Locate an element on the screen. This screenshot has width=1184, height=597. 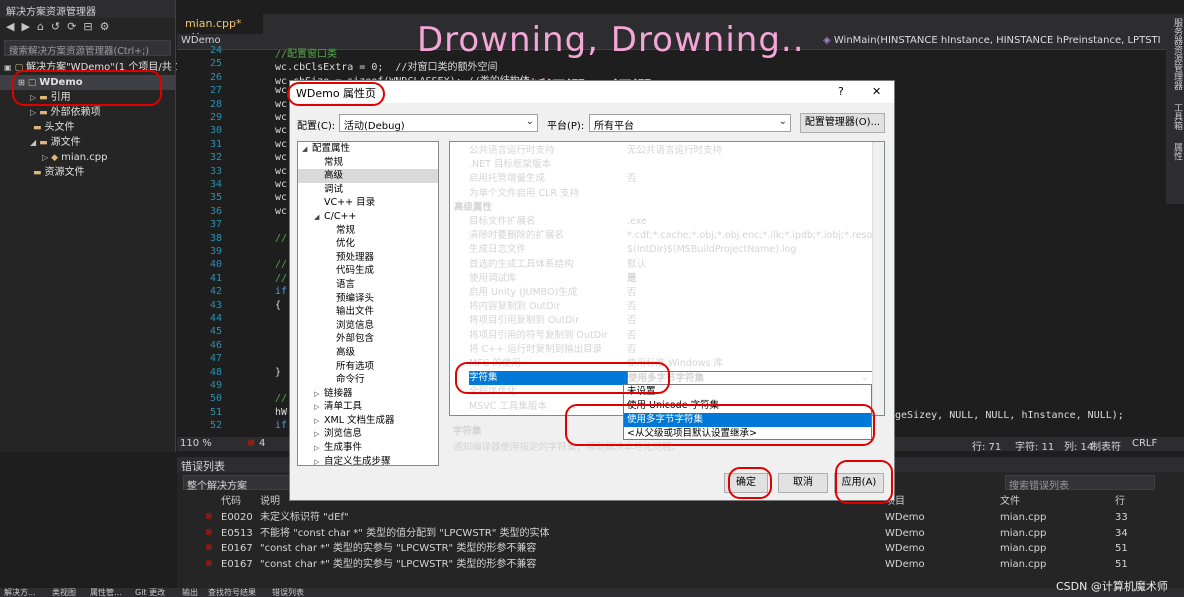
col-file: 文件 is located at coordinates (1010, 501).